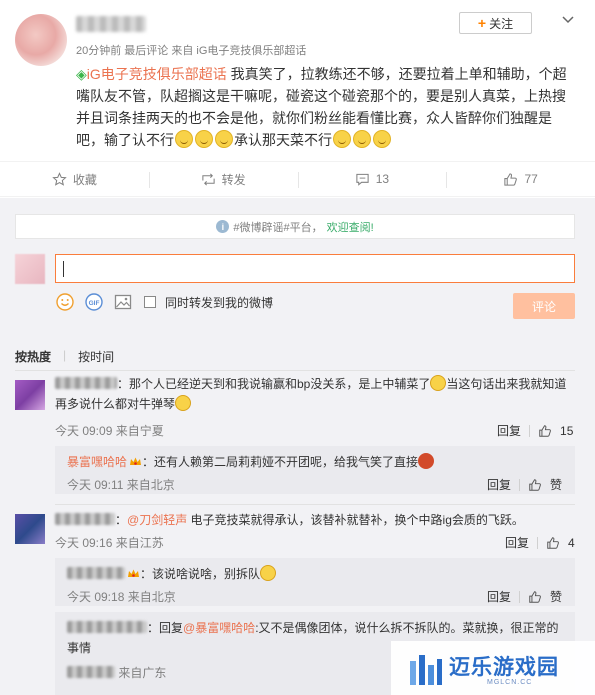 Image resolution: width=595 pixels, height=695 pixels. I want to click on reply-text: 暴富嘿哈哈 ：还有人赖第二局莉莉娅不开团呢，给我气笑了直接, so click(317, 462).